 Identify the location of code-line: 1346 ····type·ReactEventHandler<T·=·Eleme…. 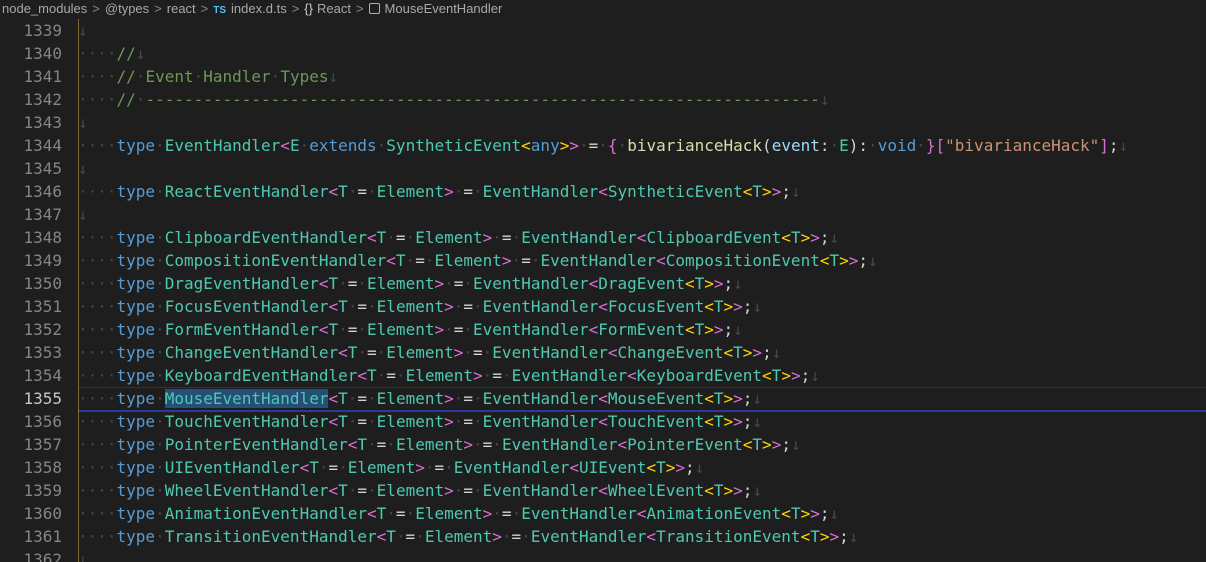
(603, 191).